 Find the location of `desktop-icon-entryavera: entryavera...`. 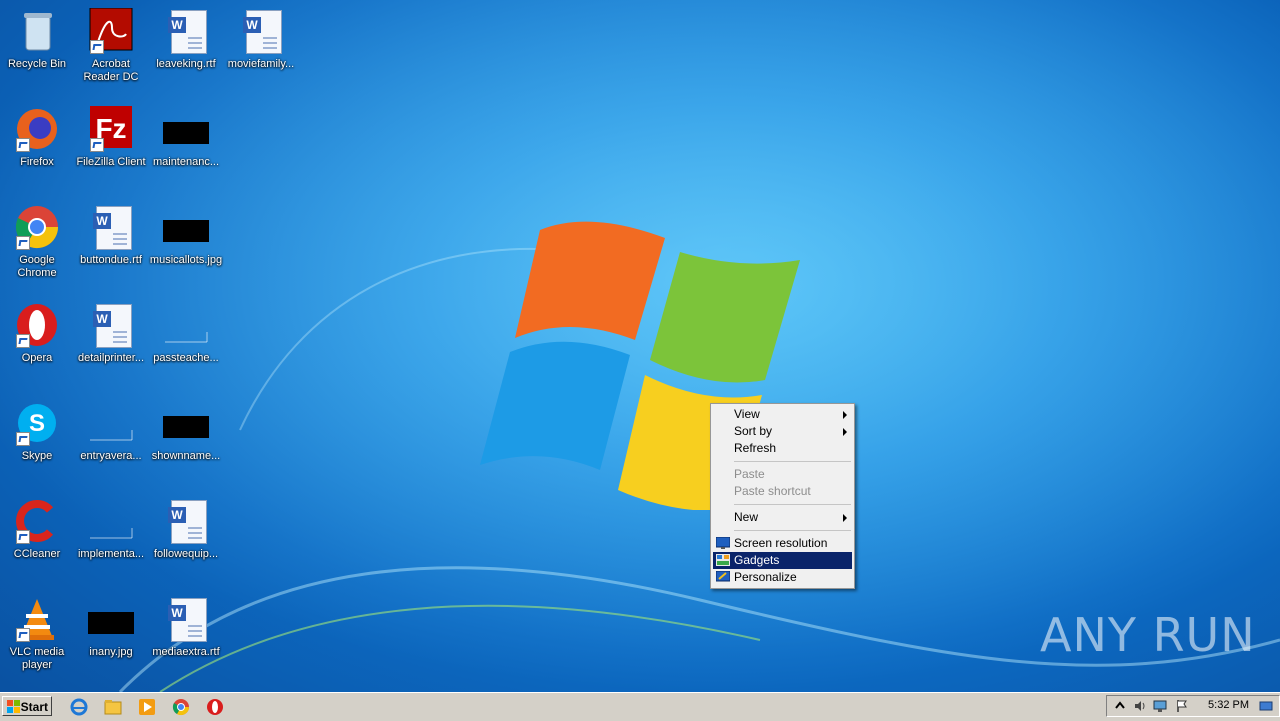

desktop-icon-entryavera: entryavera... is located at coordinates (111, 431).